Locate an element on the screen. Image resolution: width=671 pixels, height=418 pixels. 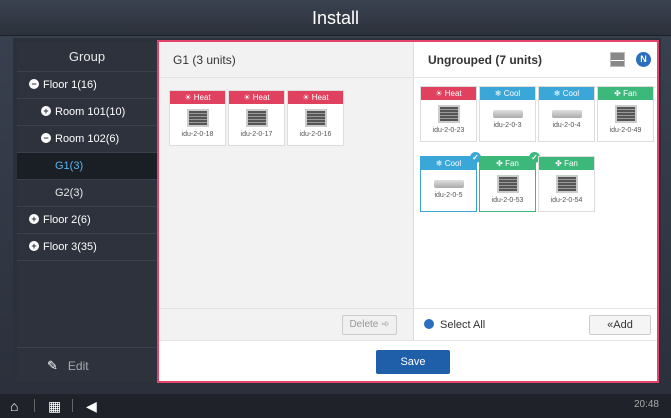
tree-label: G2(3) is located at coordinates (69, 193).